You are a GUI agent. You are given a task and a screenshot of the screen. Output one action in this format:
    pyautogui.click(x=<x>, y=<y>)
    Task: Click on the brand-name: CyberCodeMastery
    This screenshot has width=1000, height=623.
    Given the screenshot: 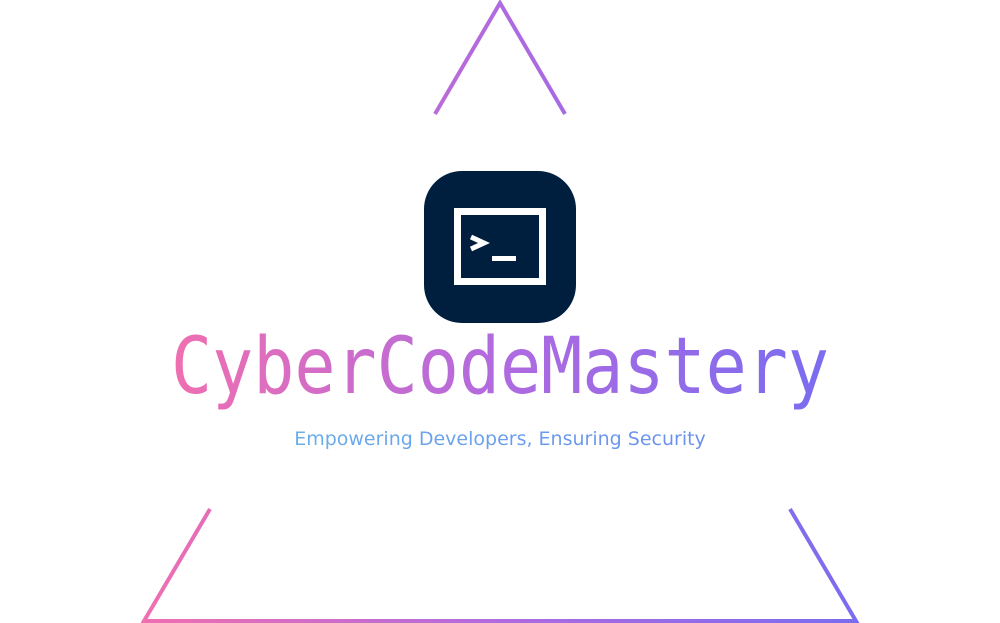 What is the action you would take?
    pyautogui.click(x=500, y=369)
    